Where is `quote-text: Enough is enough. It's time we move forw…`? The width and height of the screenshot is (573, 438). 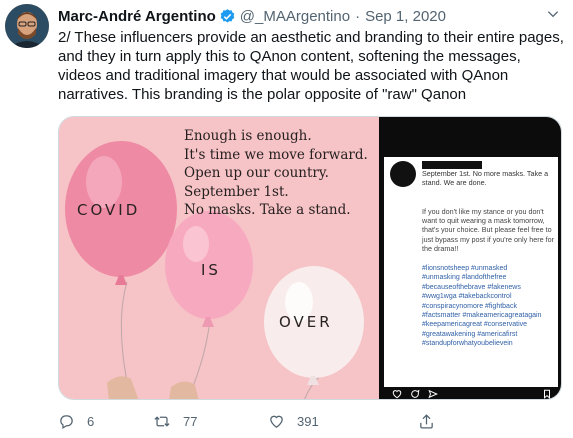
quote-text: Enough is enough. It's time we move forw… is located at coordinates (276, 173).